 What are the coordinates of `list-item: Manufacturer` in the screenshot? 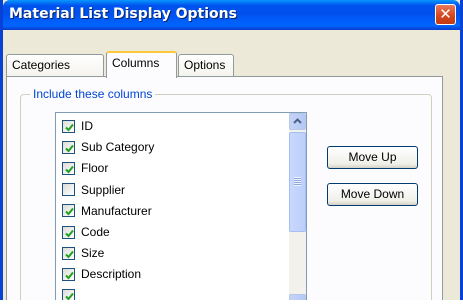 It's located at (107, 211).